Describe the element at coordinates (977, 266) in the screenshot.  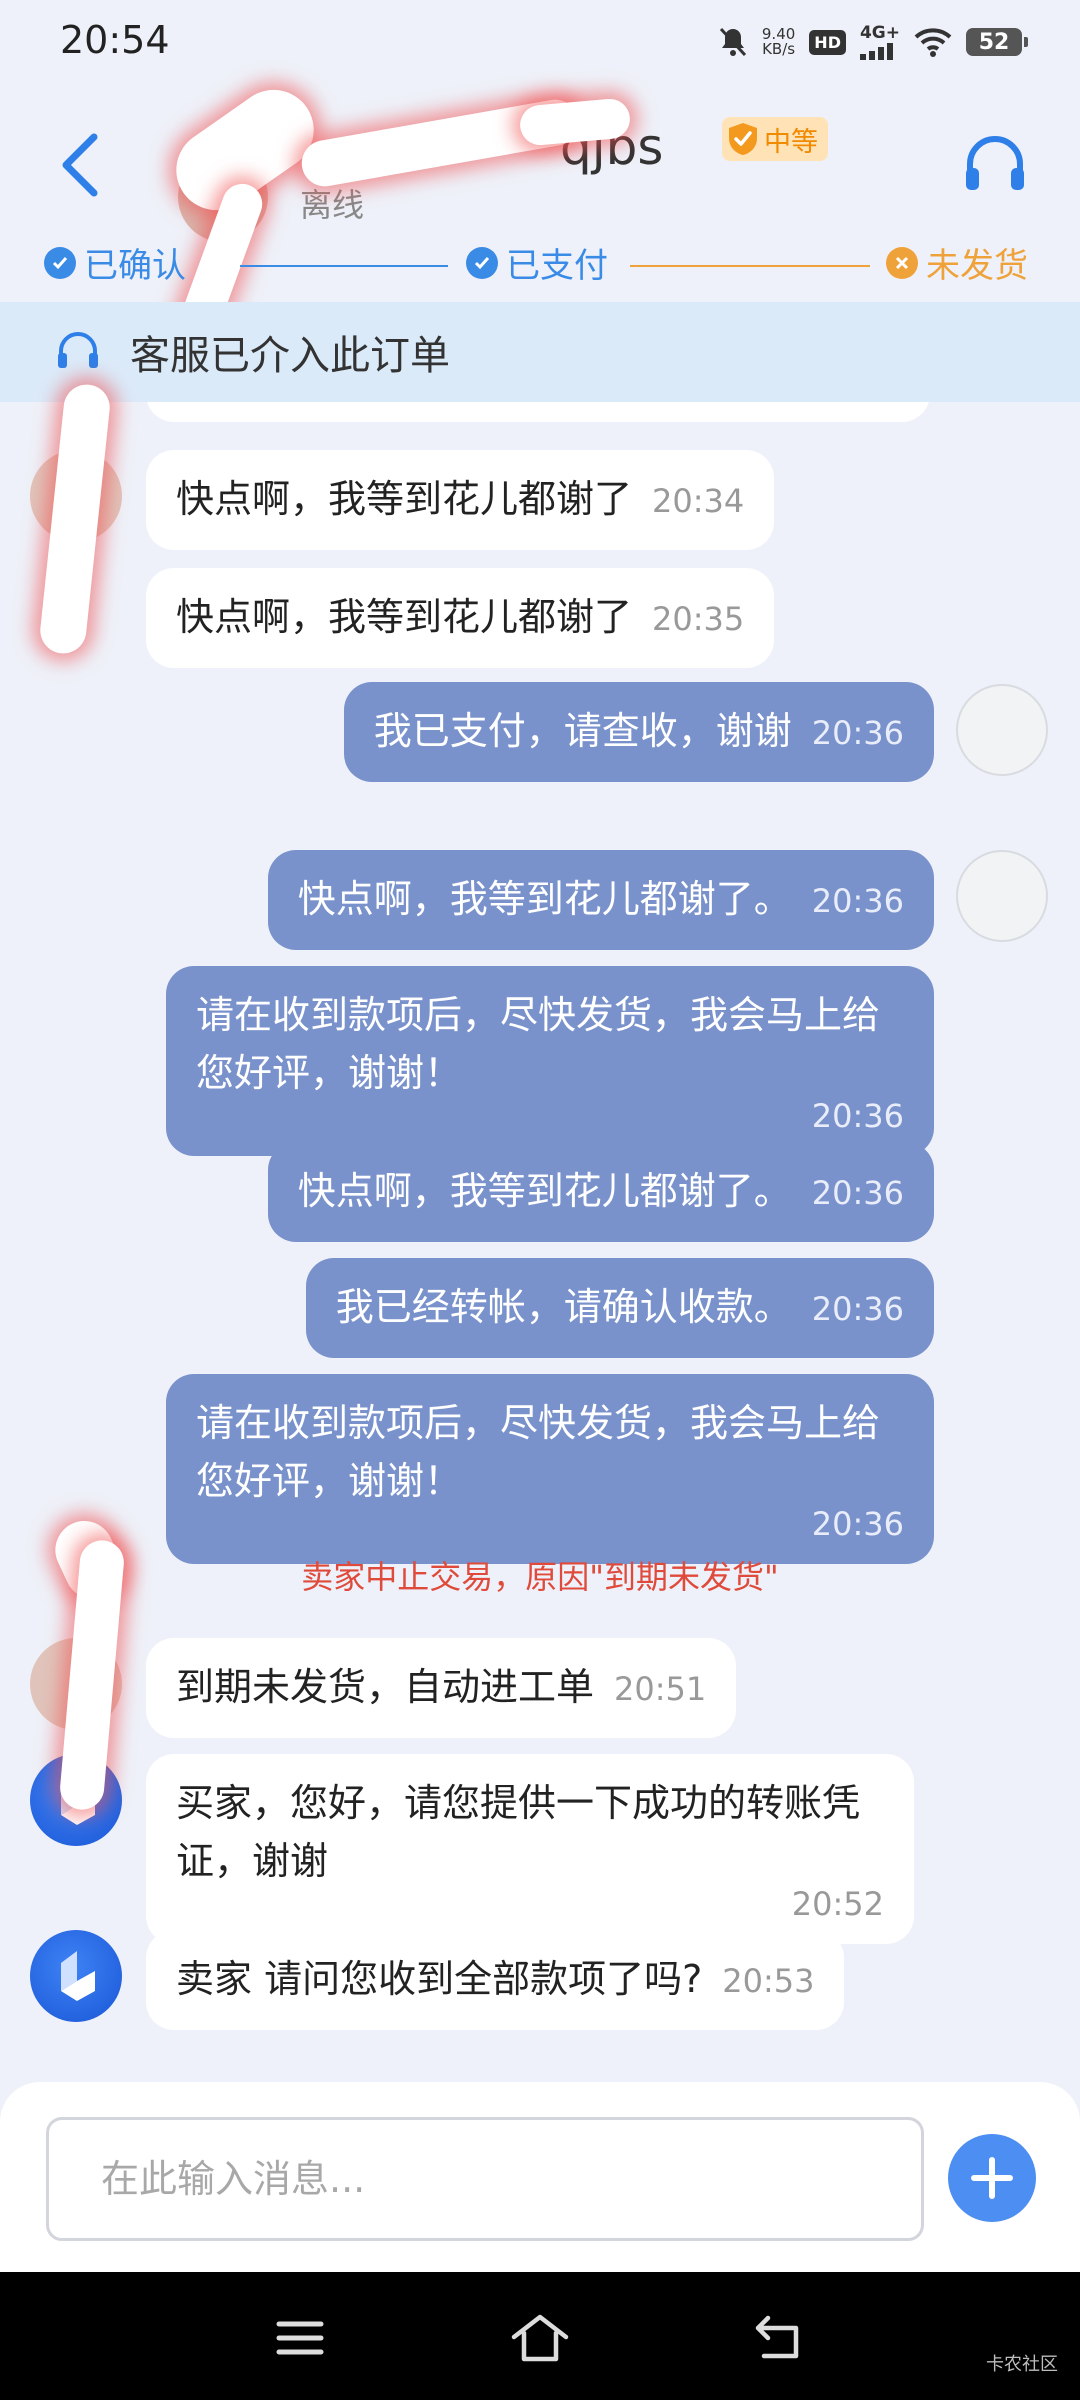
I see `step-label: 未发货` at that location.